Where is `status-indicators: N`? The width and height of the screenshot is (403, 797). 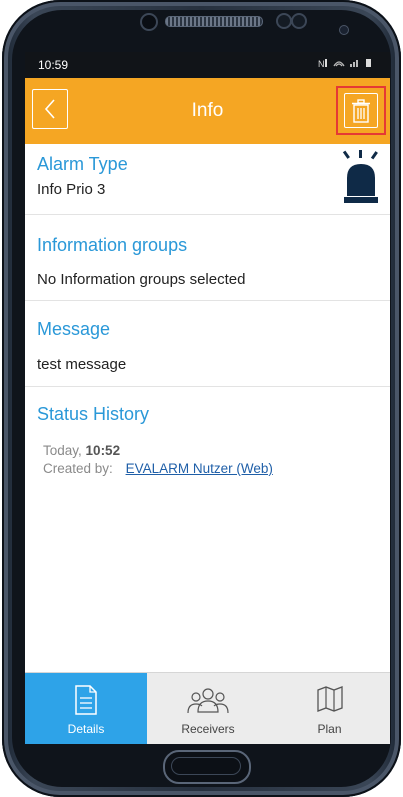
status-indicators: N is located at coordinates (347, 64).